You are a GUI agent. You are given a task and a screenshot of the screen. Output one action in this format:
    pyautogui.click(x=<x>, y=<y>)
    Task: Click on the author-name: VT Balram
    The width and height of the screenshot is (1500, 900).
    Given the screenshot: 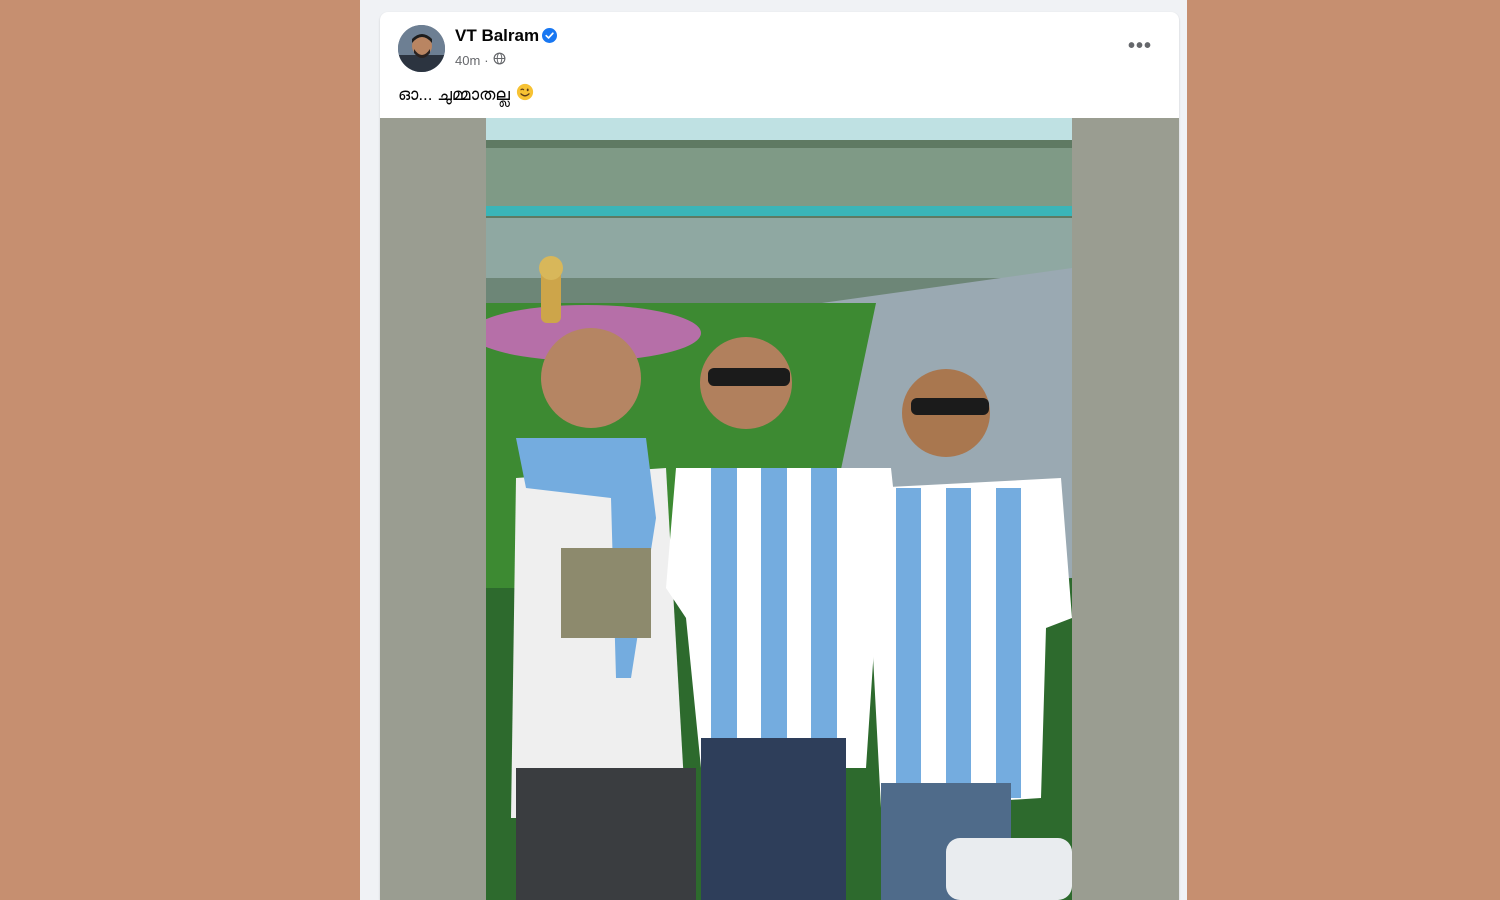 What is the action you would take?
    pyautogui.click(x=497, y=36)
    